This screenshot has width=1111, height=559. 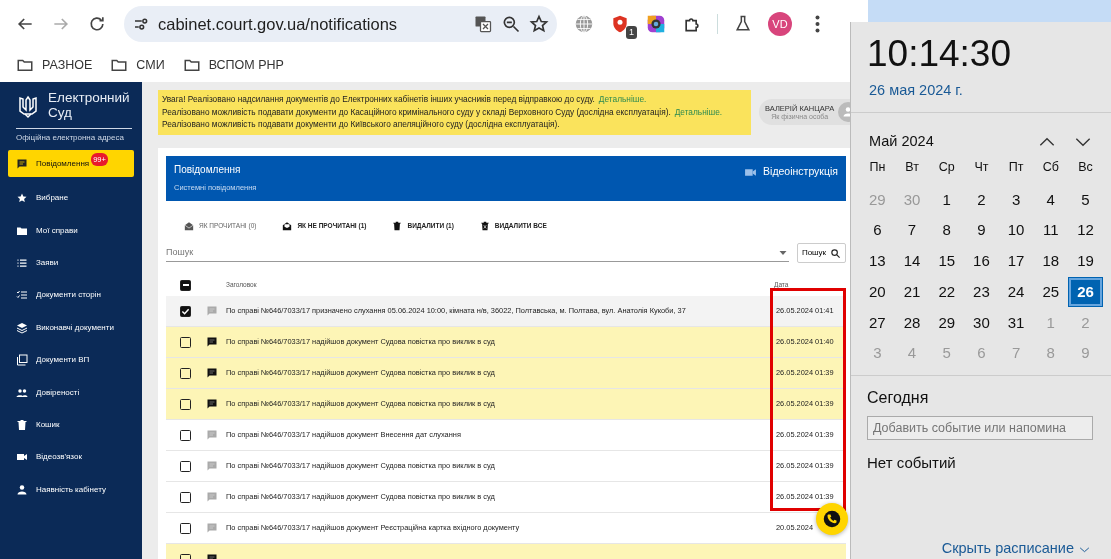 I want to click on calendar-day: 31, so click(x=1016, y=323).